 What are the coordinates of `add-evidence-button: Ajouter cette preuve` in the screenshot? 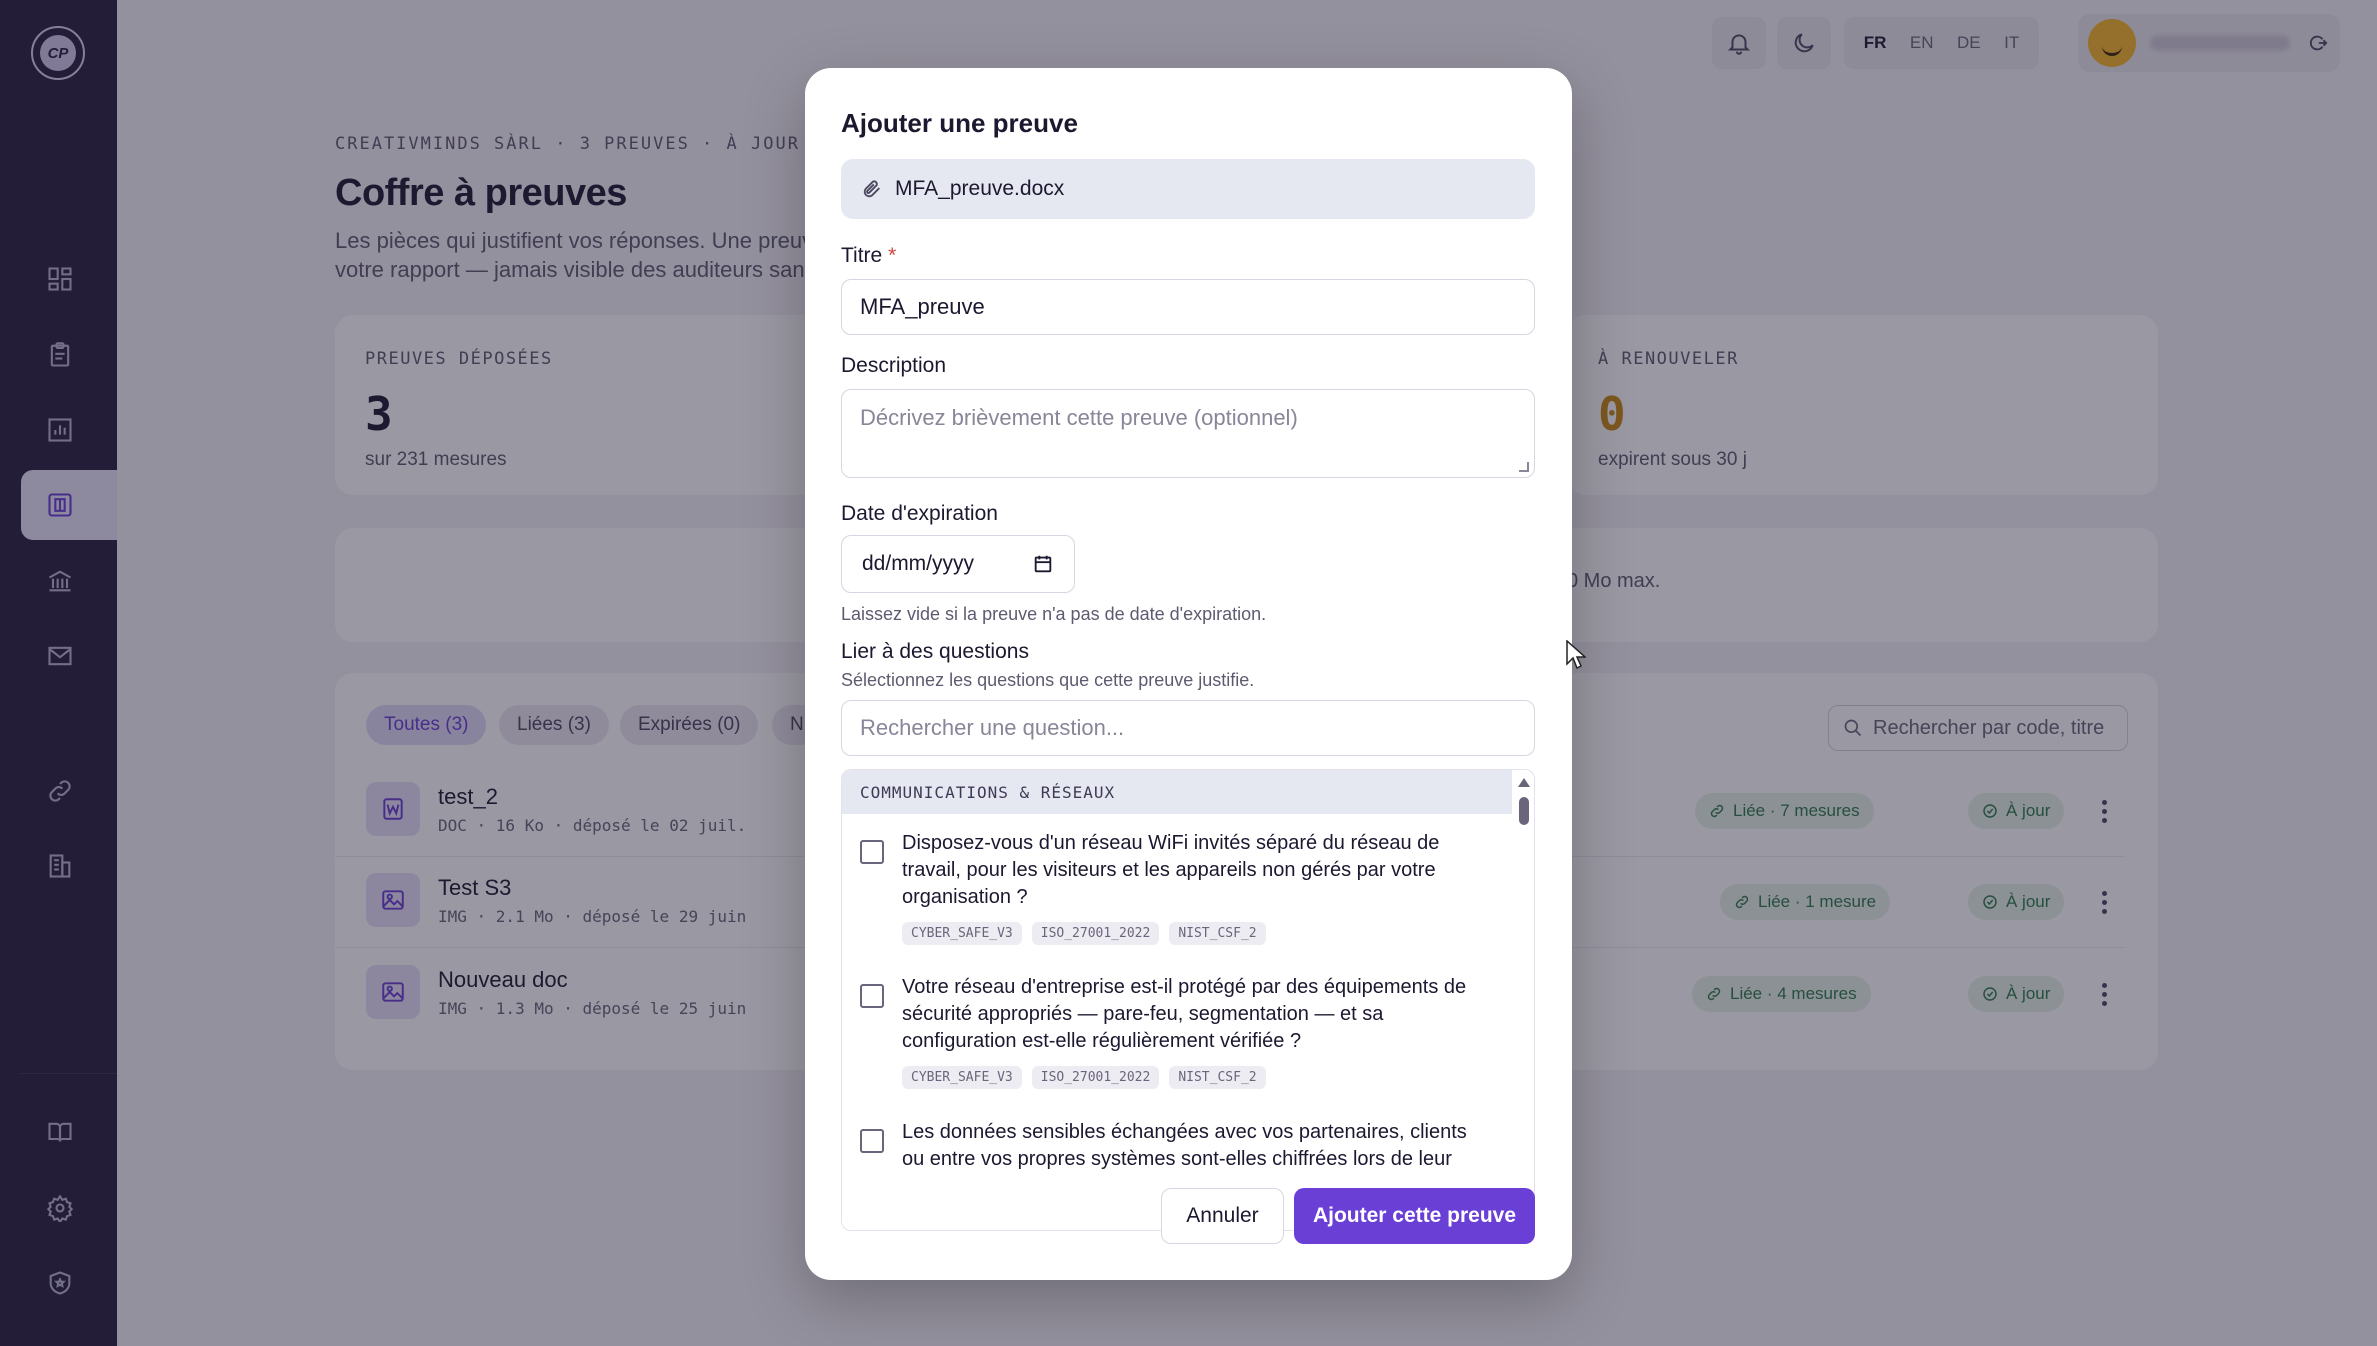 It's located at (1414, 1216).